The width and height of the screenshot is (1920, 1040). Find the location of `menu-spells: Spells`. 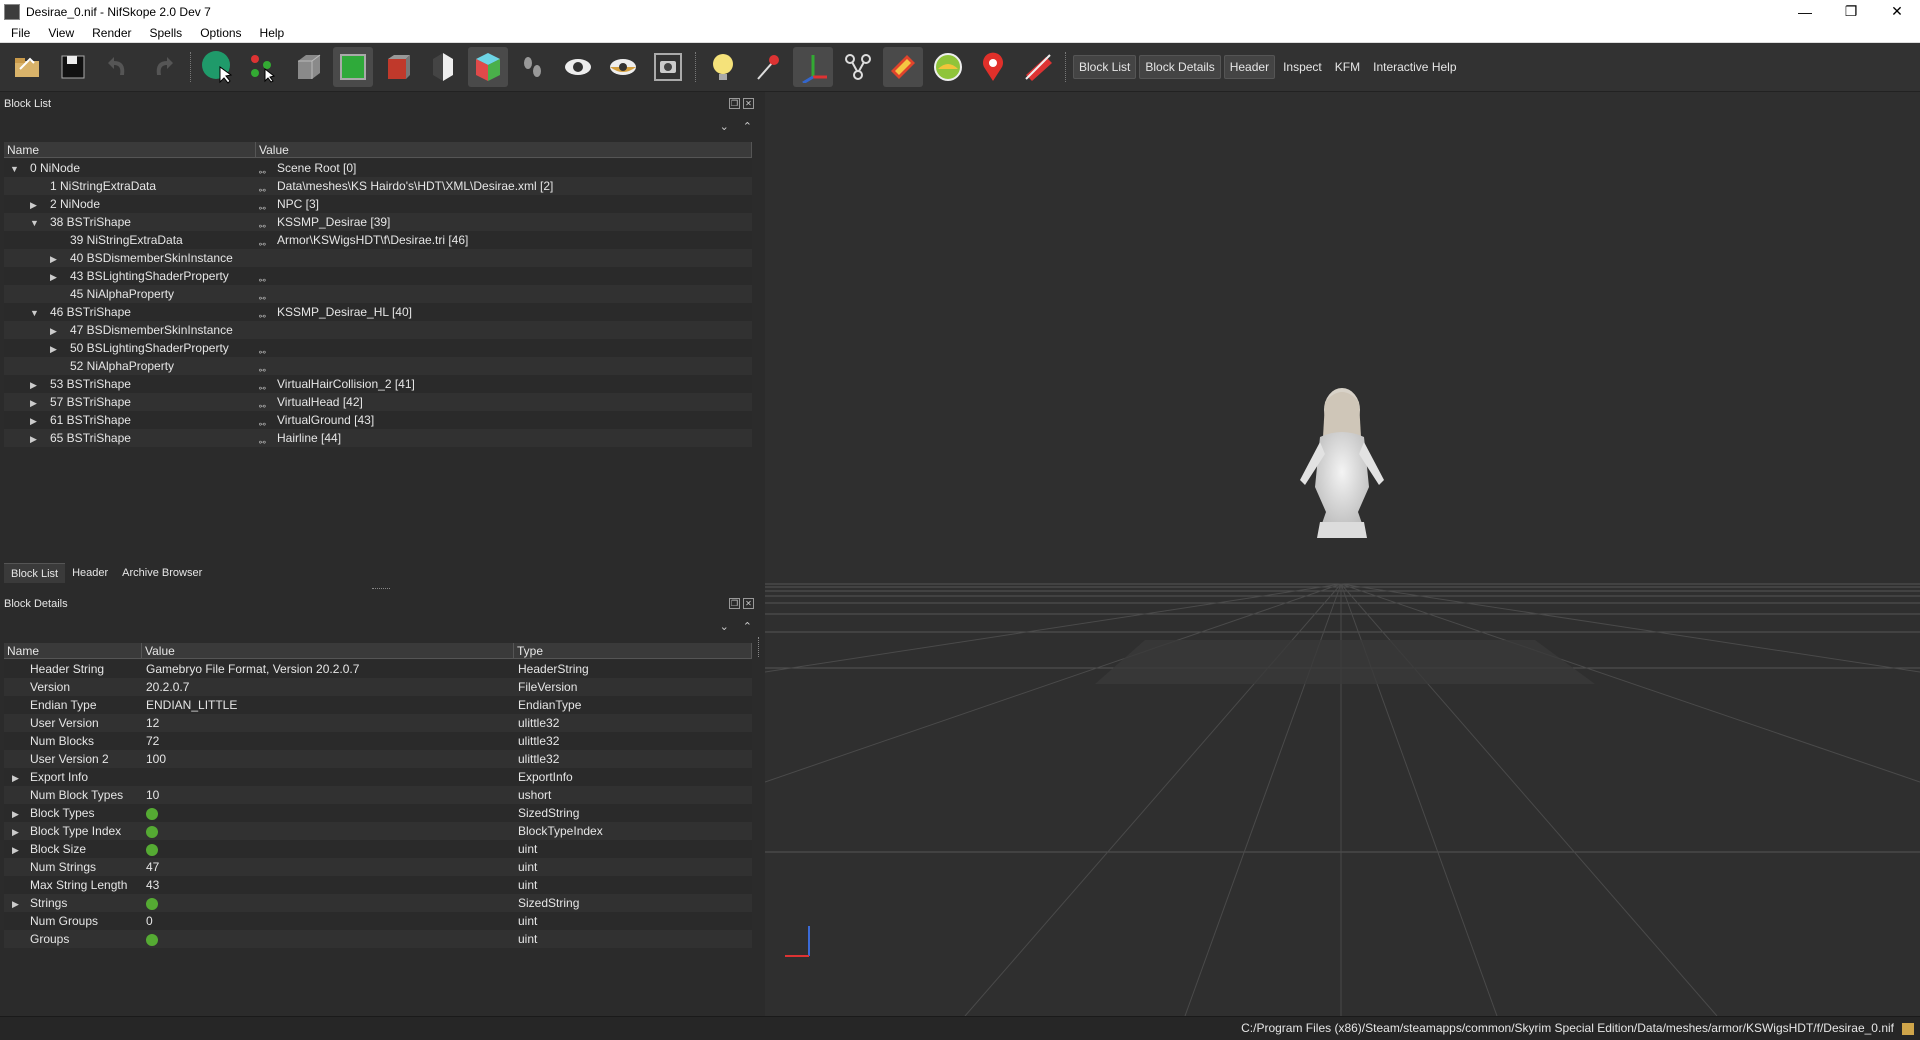

menu-spells: Spells is located at coordinates (164, 33).